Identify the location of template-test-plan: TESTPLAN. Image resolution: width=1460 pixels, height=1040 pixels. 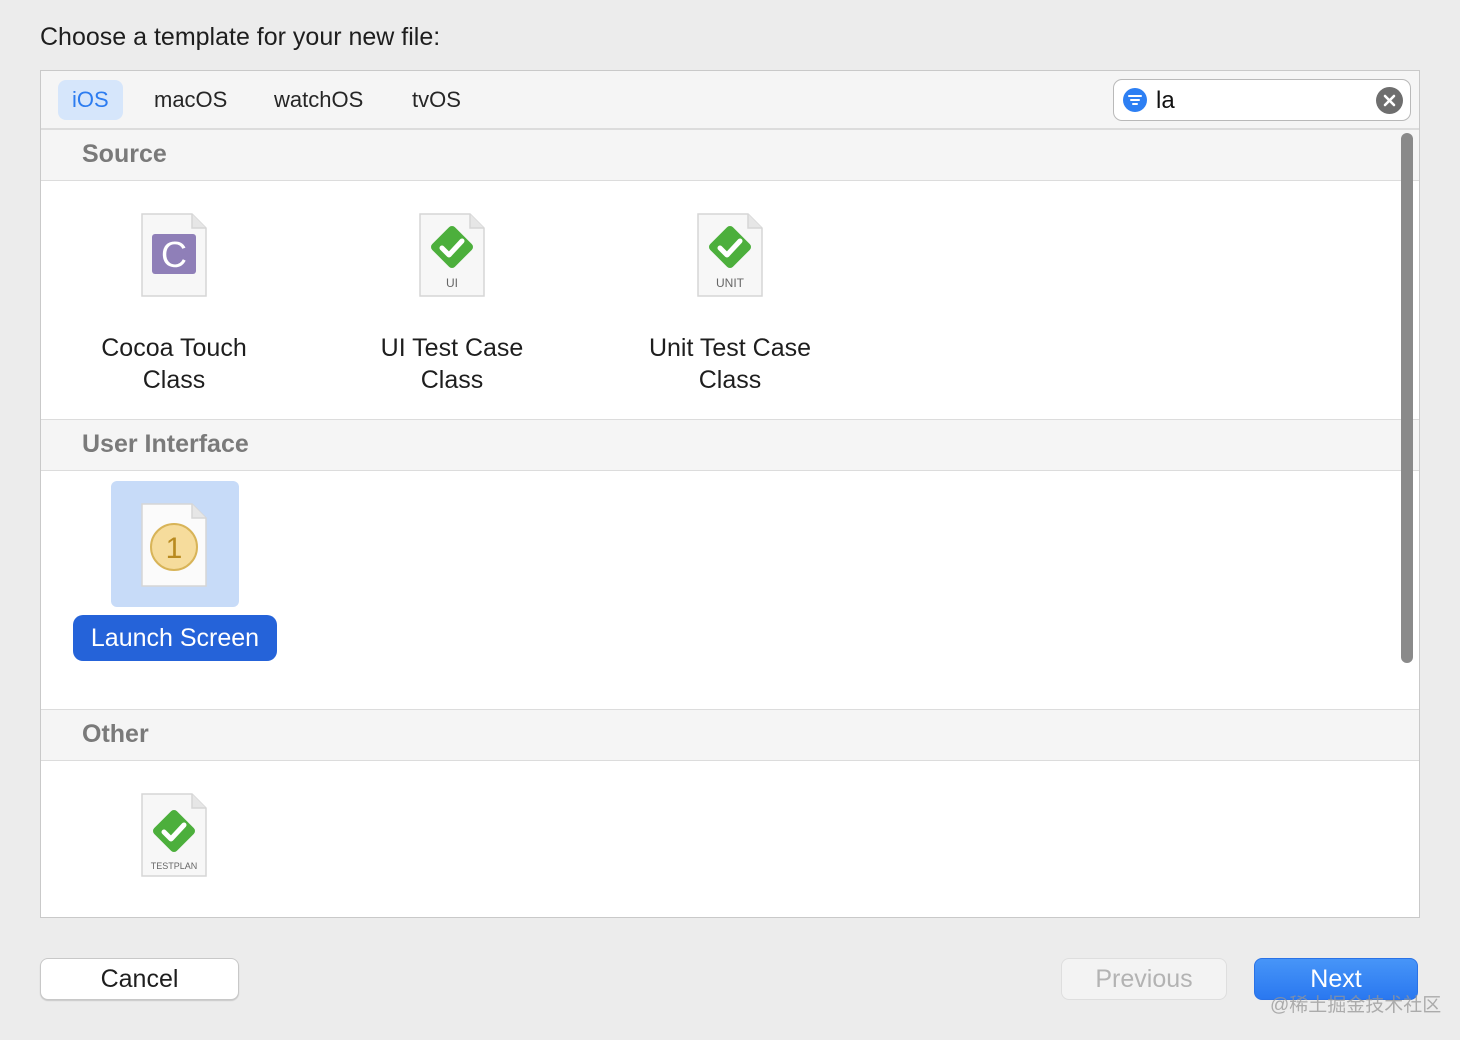
(174, 842).